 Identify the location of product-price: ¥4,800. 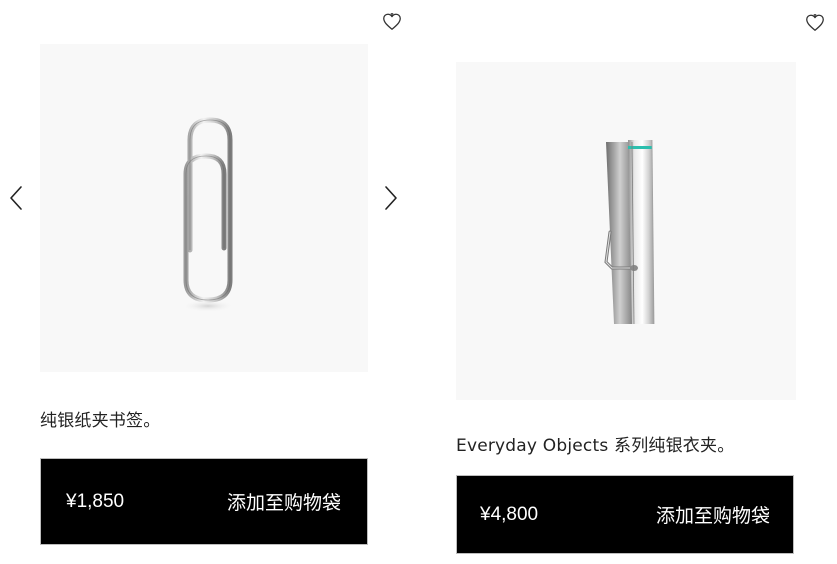
(509, 514).